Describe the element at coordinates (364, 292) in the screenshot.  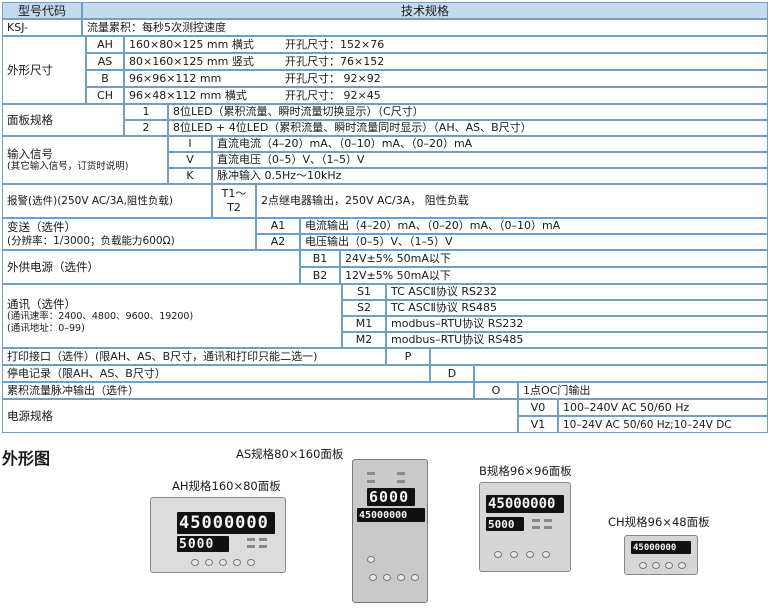
I see `comm-code-s1: S1` at that location.